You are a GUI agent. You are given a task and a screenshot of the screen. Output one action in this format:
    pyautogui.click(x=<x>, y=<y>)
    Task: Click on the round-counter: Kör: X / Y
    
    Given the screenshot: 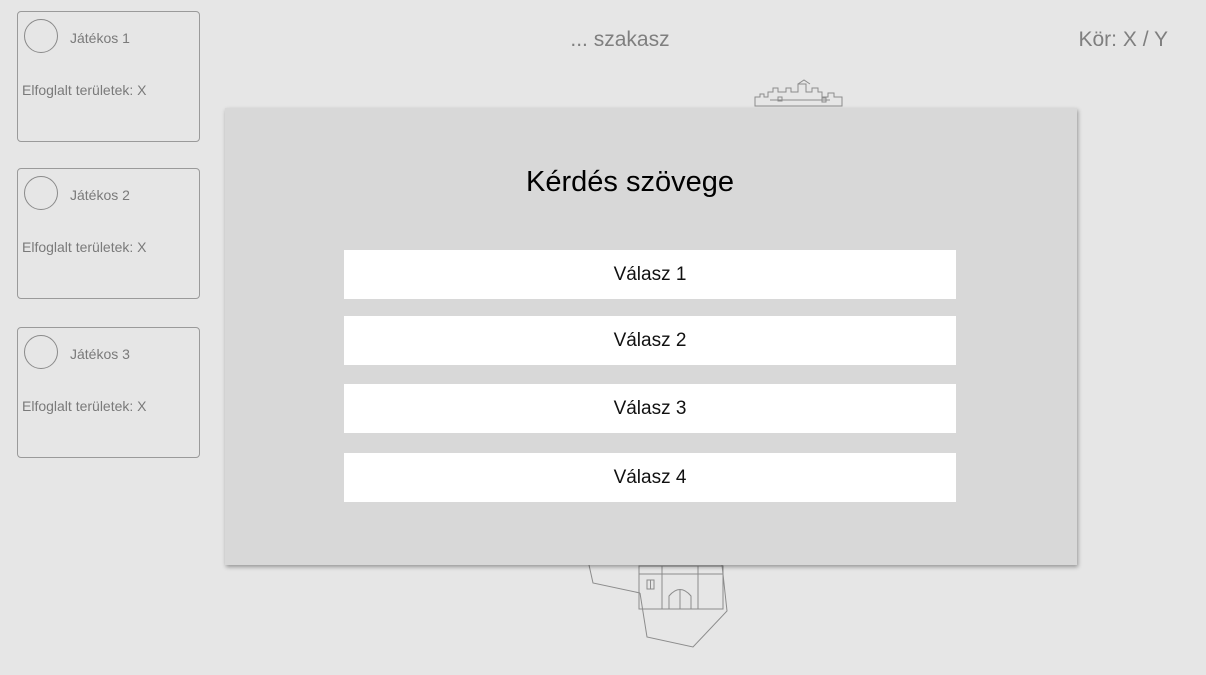 What is the action you would take?
    pyautogui.click(x=1123, y=39)
    